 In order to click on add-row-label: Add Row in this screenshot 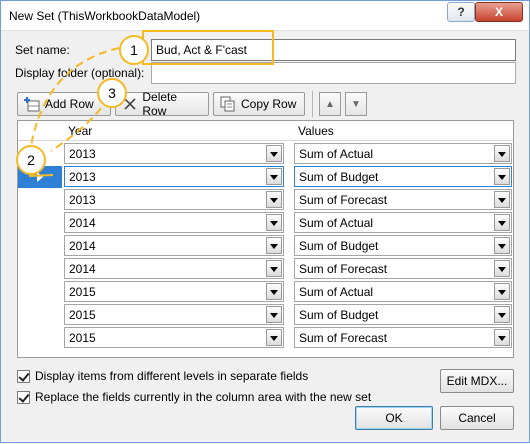, I will do `click(69, 104)`.